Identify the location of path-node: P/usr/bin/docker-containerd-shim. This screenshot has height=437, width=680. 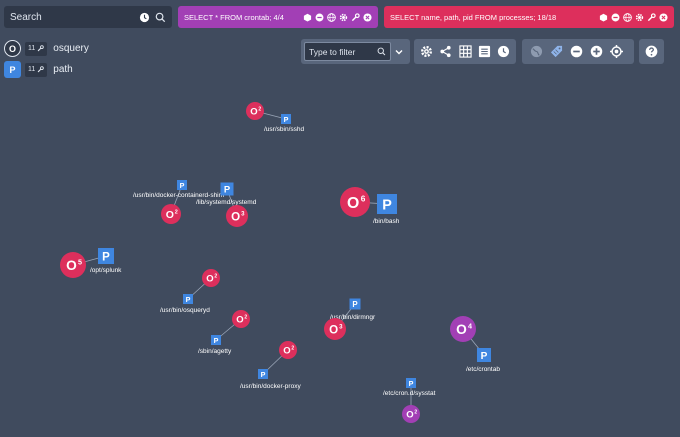
(178, 189).